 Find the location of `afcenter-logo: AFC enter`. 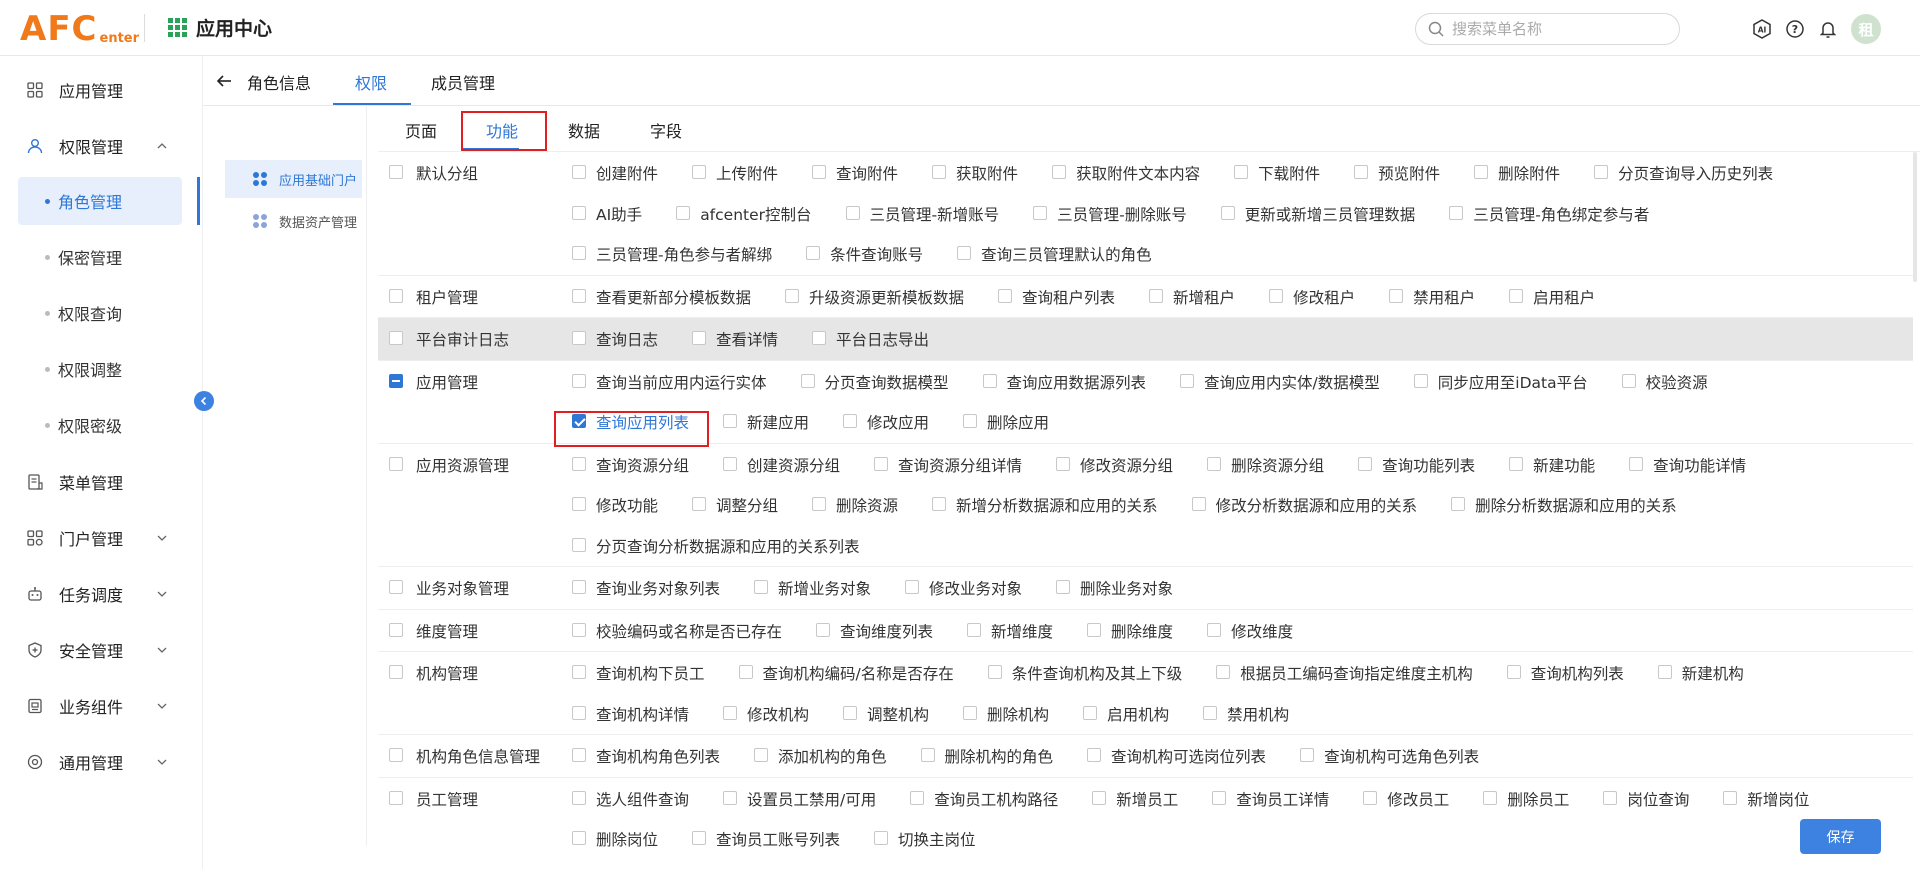

afcenter-logo: AFC enter is located at coordinates (79, 28).